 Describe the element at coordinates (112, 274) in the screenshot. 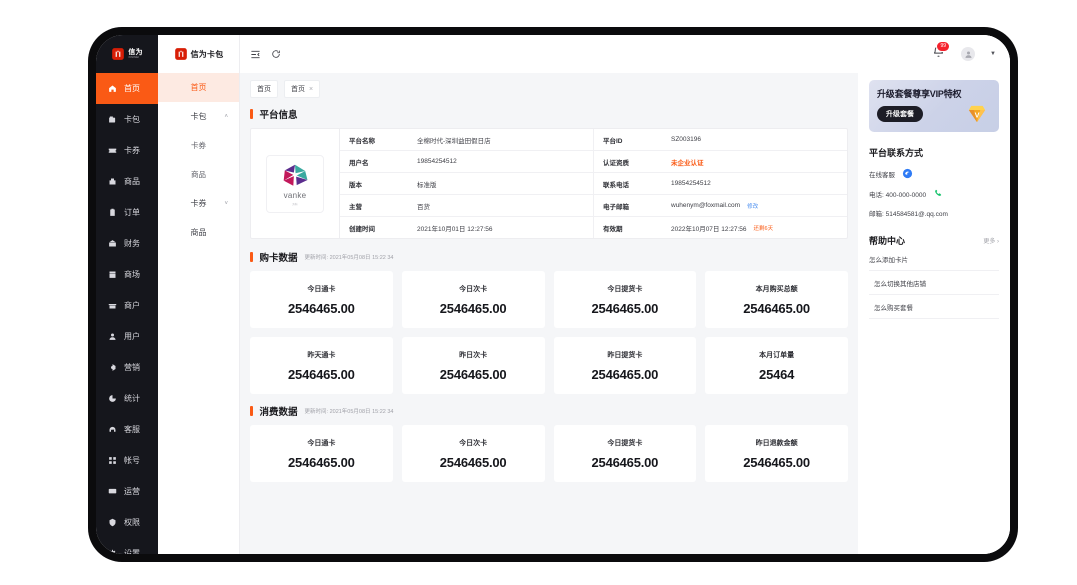

I see `shop-icon` at that location.